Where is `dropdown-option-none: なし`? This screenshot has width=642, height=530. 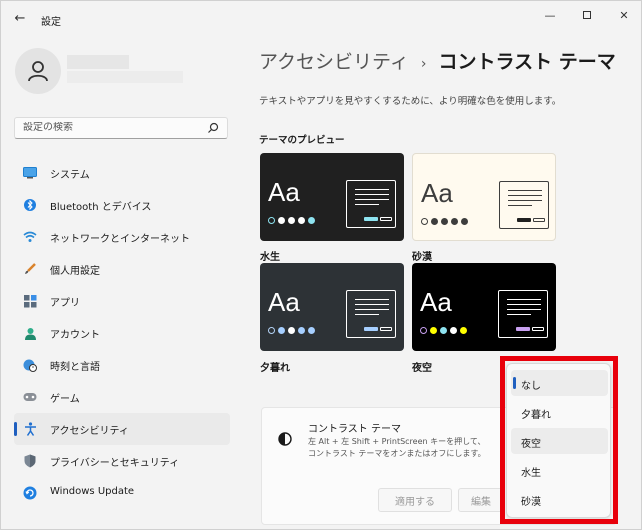 dropdown-option-none: なし is located at coordinates (559, 383).